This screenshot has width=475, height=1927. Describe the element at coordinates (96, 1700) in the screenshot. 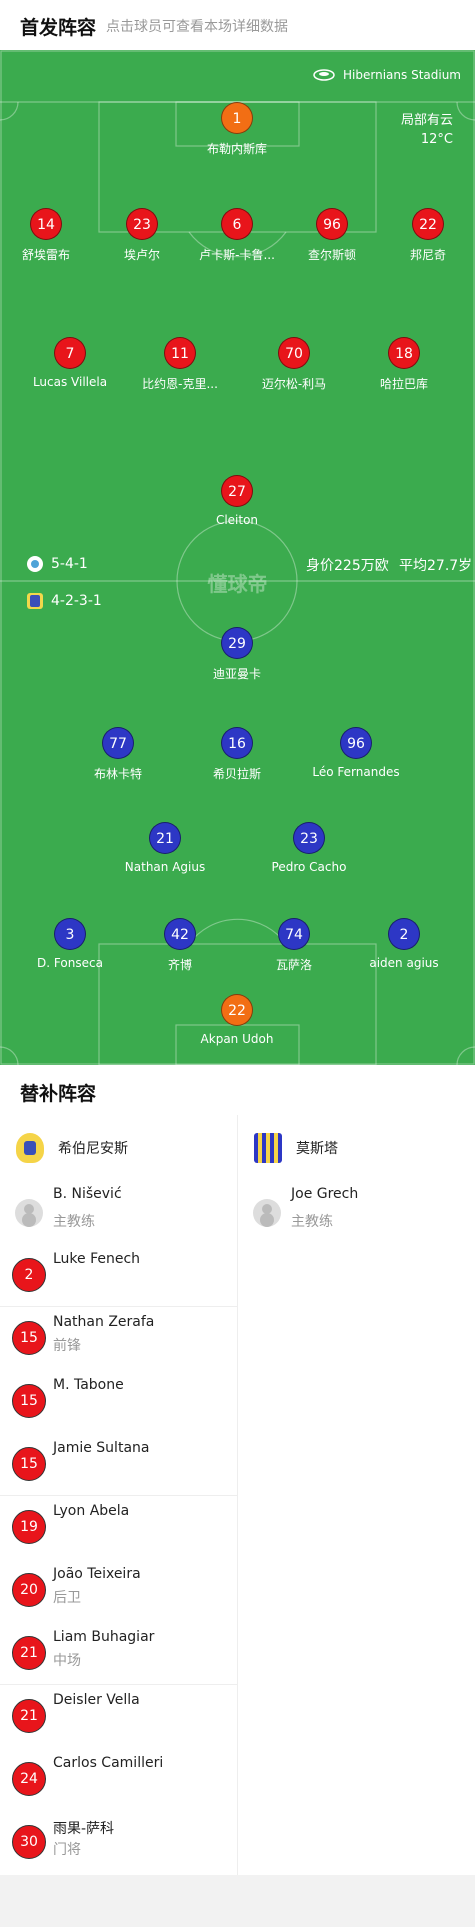

I see `sub-player-name: Deisler Vella` at that location.